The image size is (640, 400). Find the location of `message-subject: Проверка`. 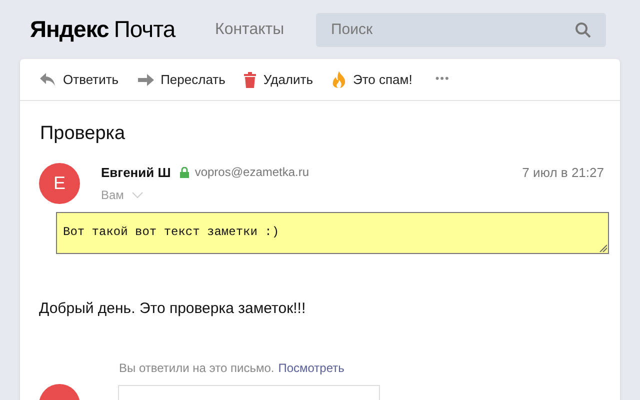

message-subject: Проверка is located at coordinates (82, 134).